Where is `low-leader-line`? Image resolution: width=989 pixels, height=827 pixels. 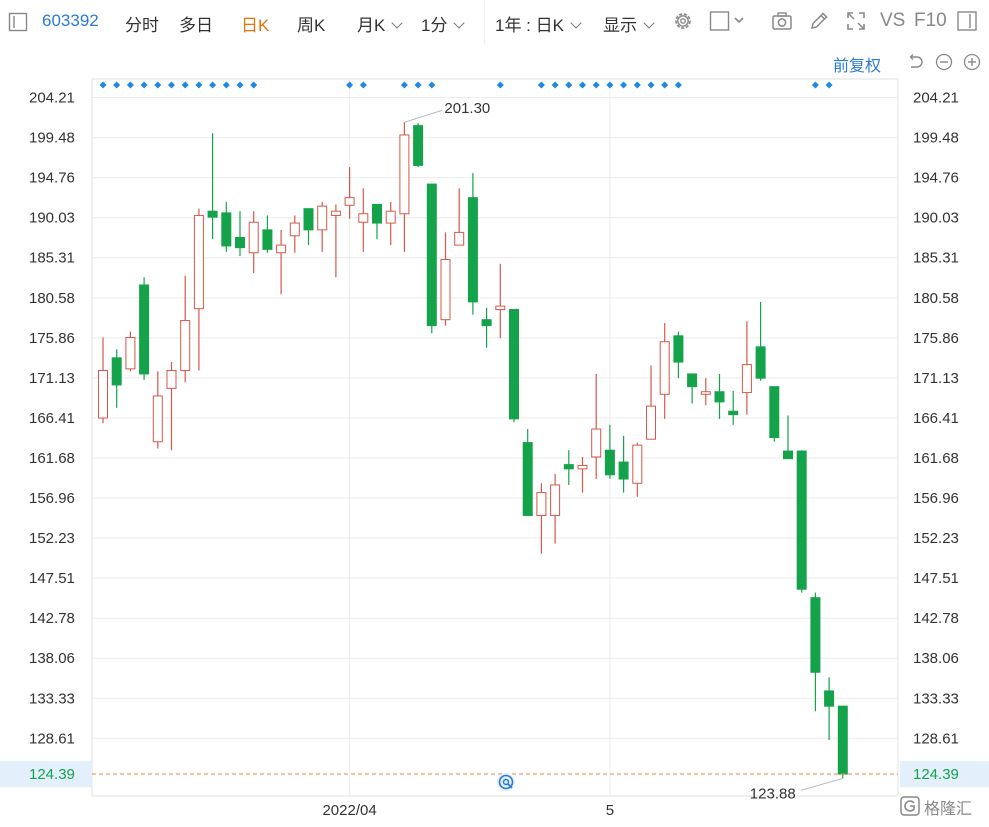
low-leader-line is located at coordinates (821, 784).